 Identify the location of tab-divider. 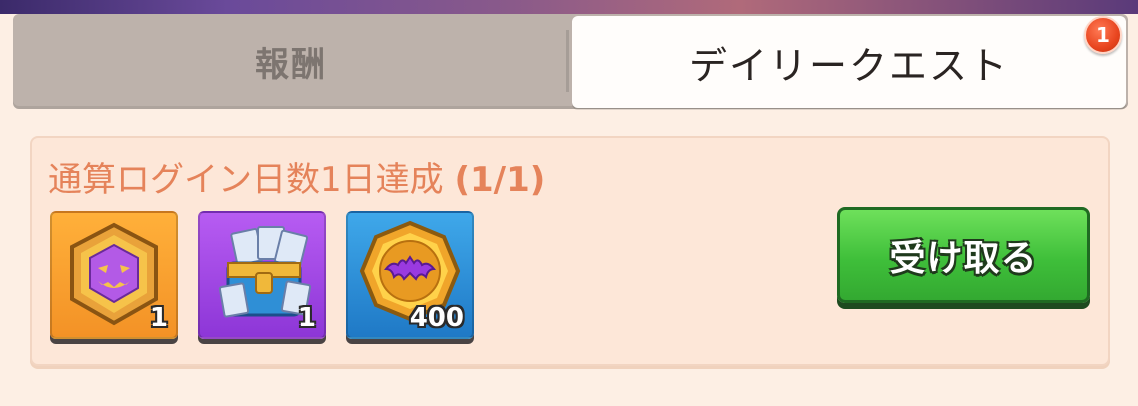
(567, 61).